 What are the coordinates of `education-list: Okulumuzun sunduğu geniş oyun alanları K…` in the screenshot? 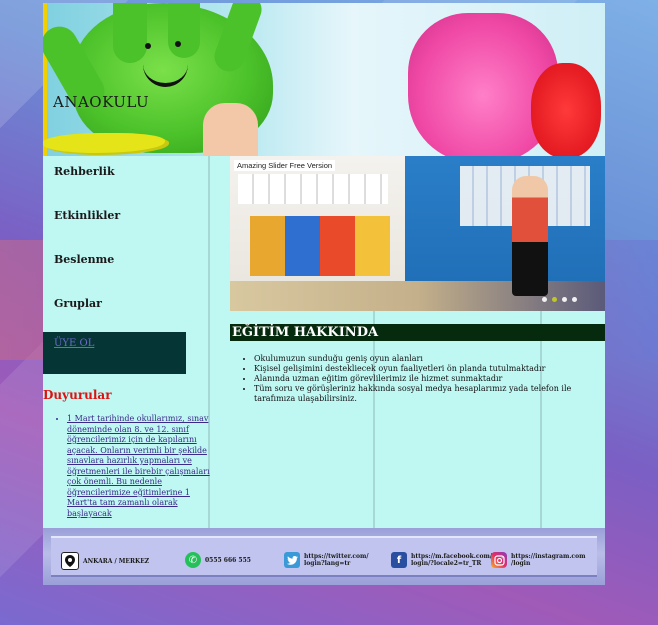 It's located at (420, 379).